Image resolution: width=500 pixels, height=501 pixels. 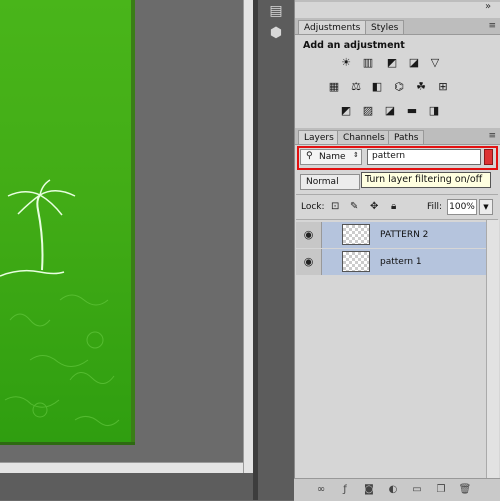 I want to click on new-group-icon: ▭, so click(x=417, y=490).